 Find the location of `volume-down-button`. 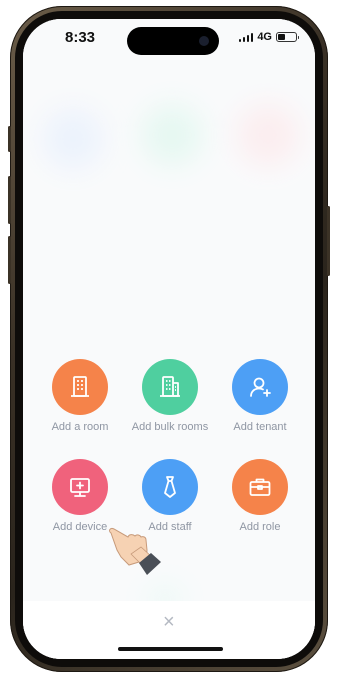

volume-down-button is located at coordinates (9, 260).